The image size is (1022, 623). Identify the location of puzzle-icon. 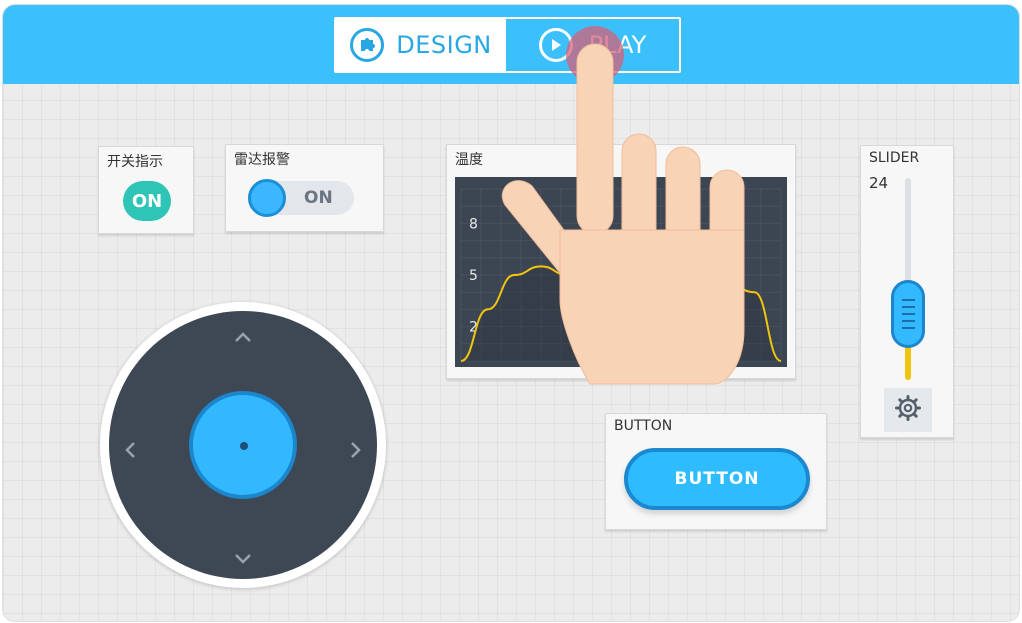
(367, 45).